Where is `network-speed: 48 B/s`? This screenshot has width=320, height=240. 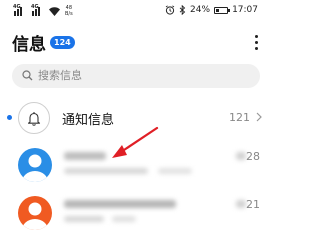
network-speed: 48 B/s is located at coordinates (69, 11).